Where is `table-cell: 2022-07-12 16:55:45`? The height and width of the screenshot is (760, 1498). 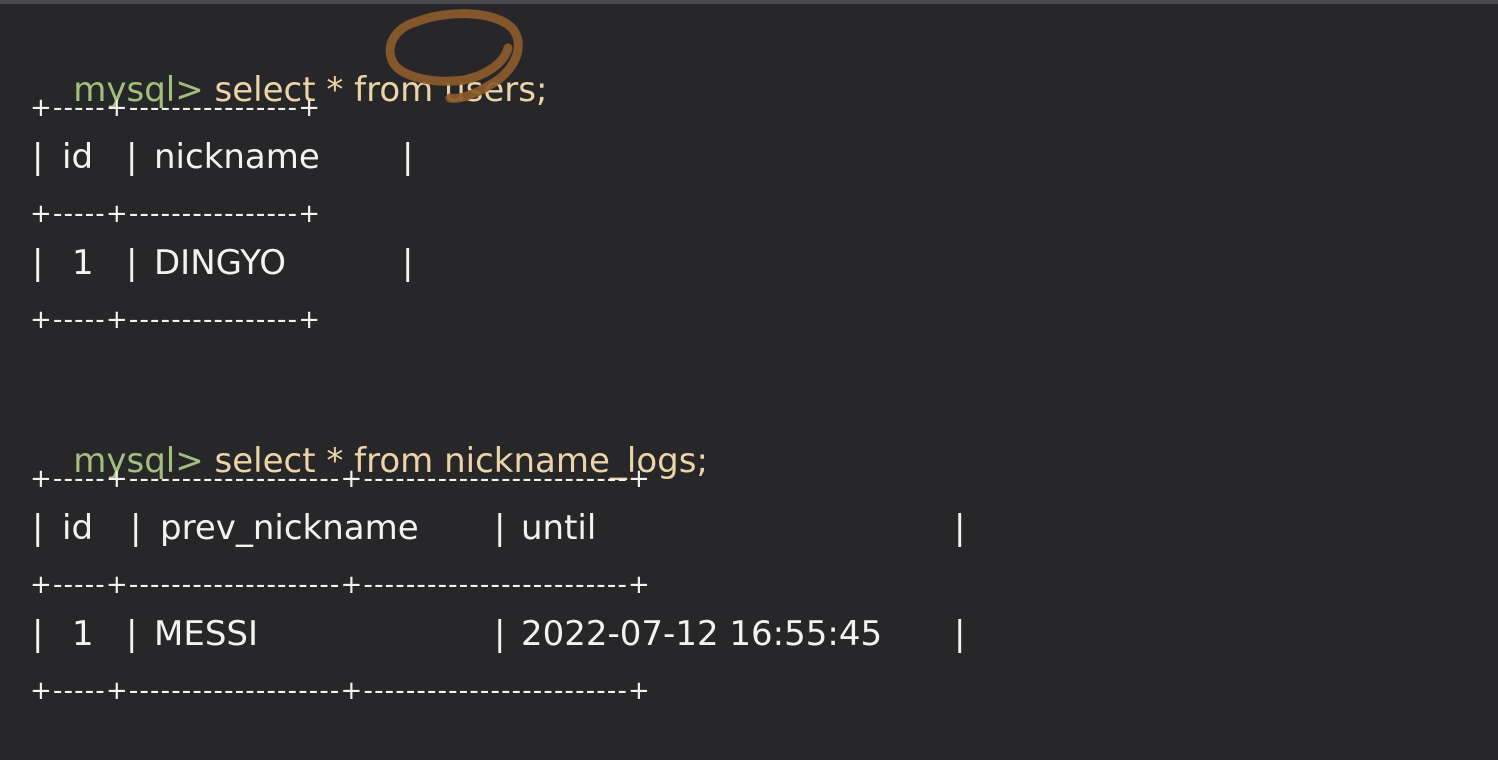 table-cell: 2022-07-12 16:55:45 is located at coordinates (702, 634).